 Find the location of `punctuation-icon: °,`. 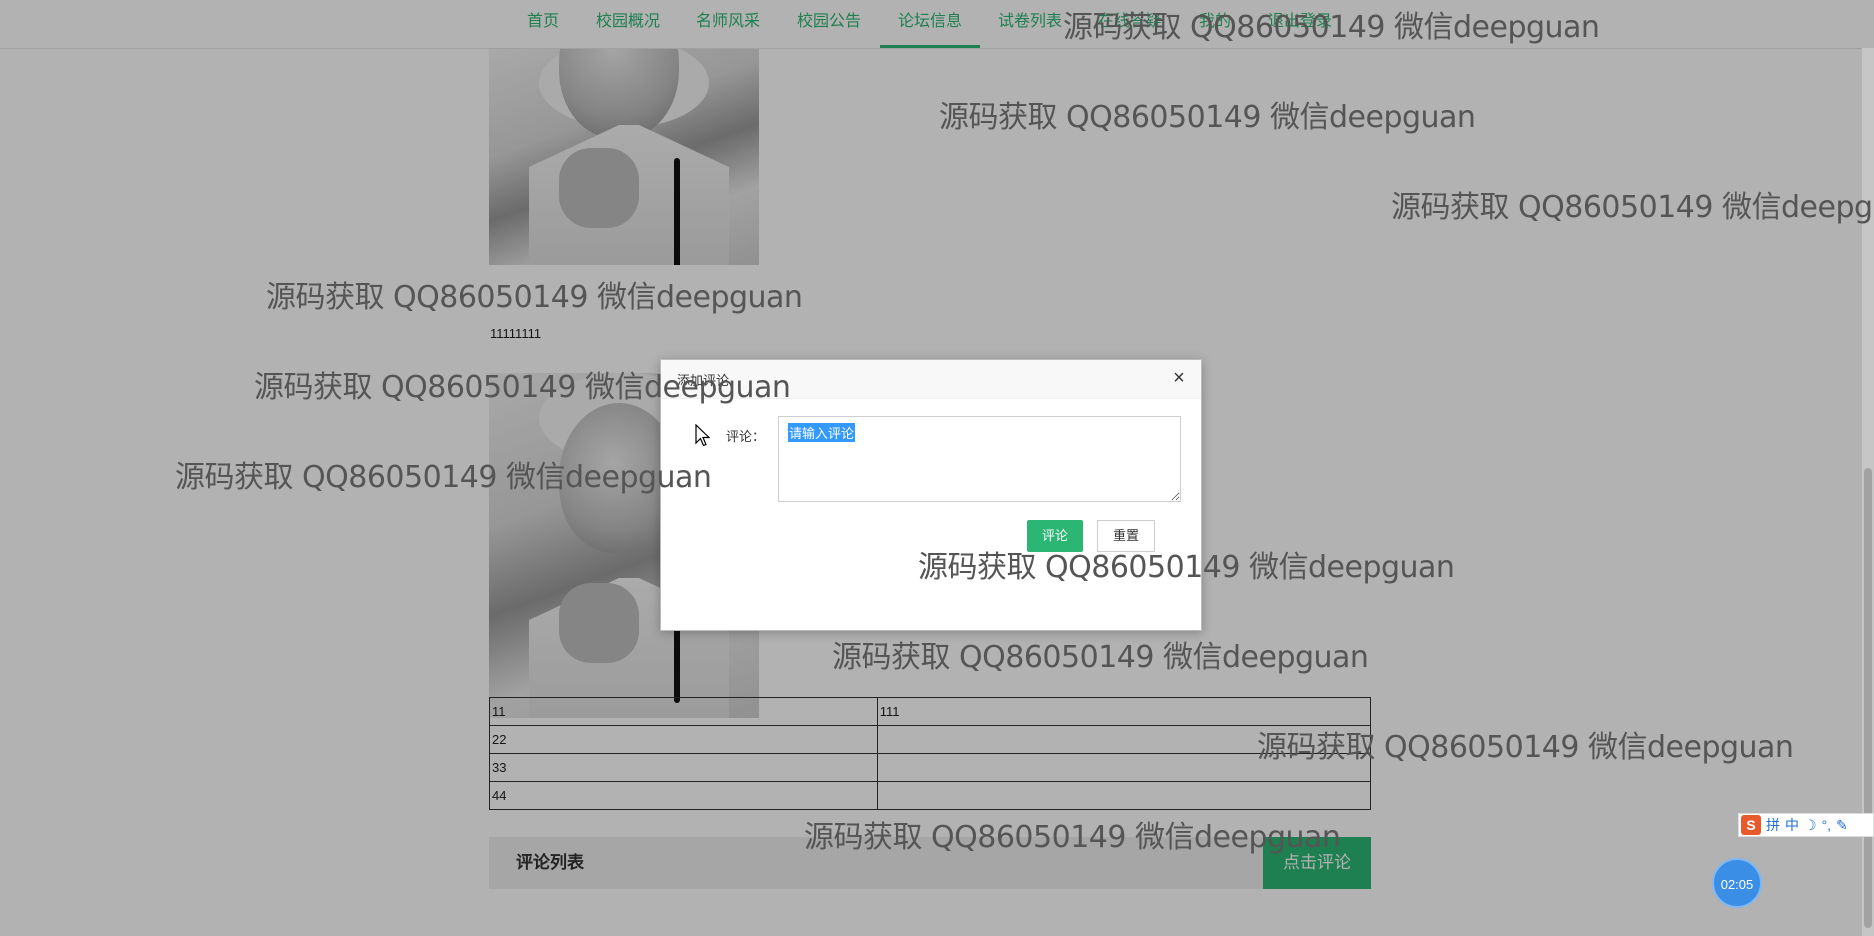

punctuation-icon: °, is located at coordinates (1827, 825).